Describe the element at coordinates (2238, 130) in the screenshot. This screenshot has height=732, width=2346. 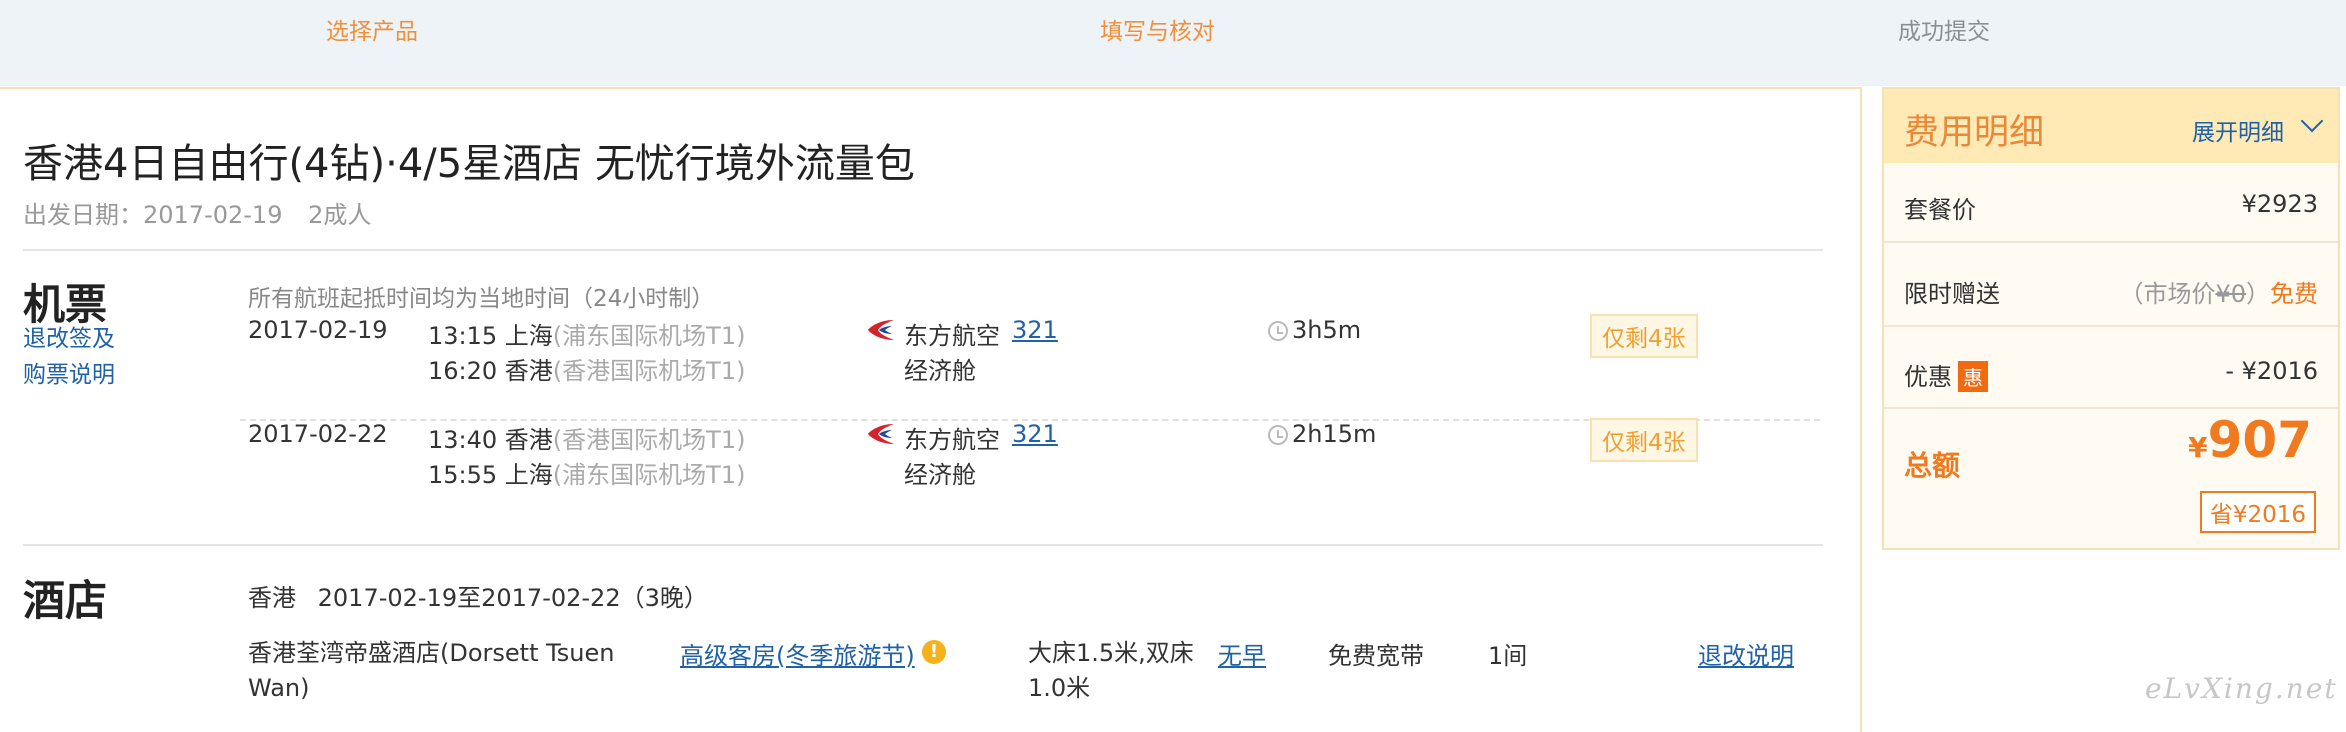
I see `expand-details-link: 展开明细` at that location.